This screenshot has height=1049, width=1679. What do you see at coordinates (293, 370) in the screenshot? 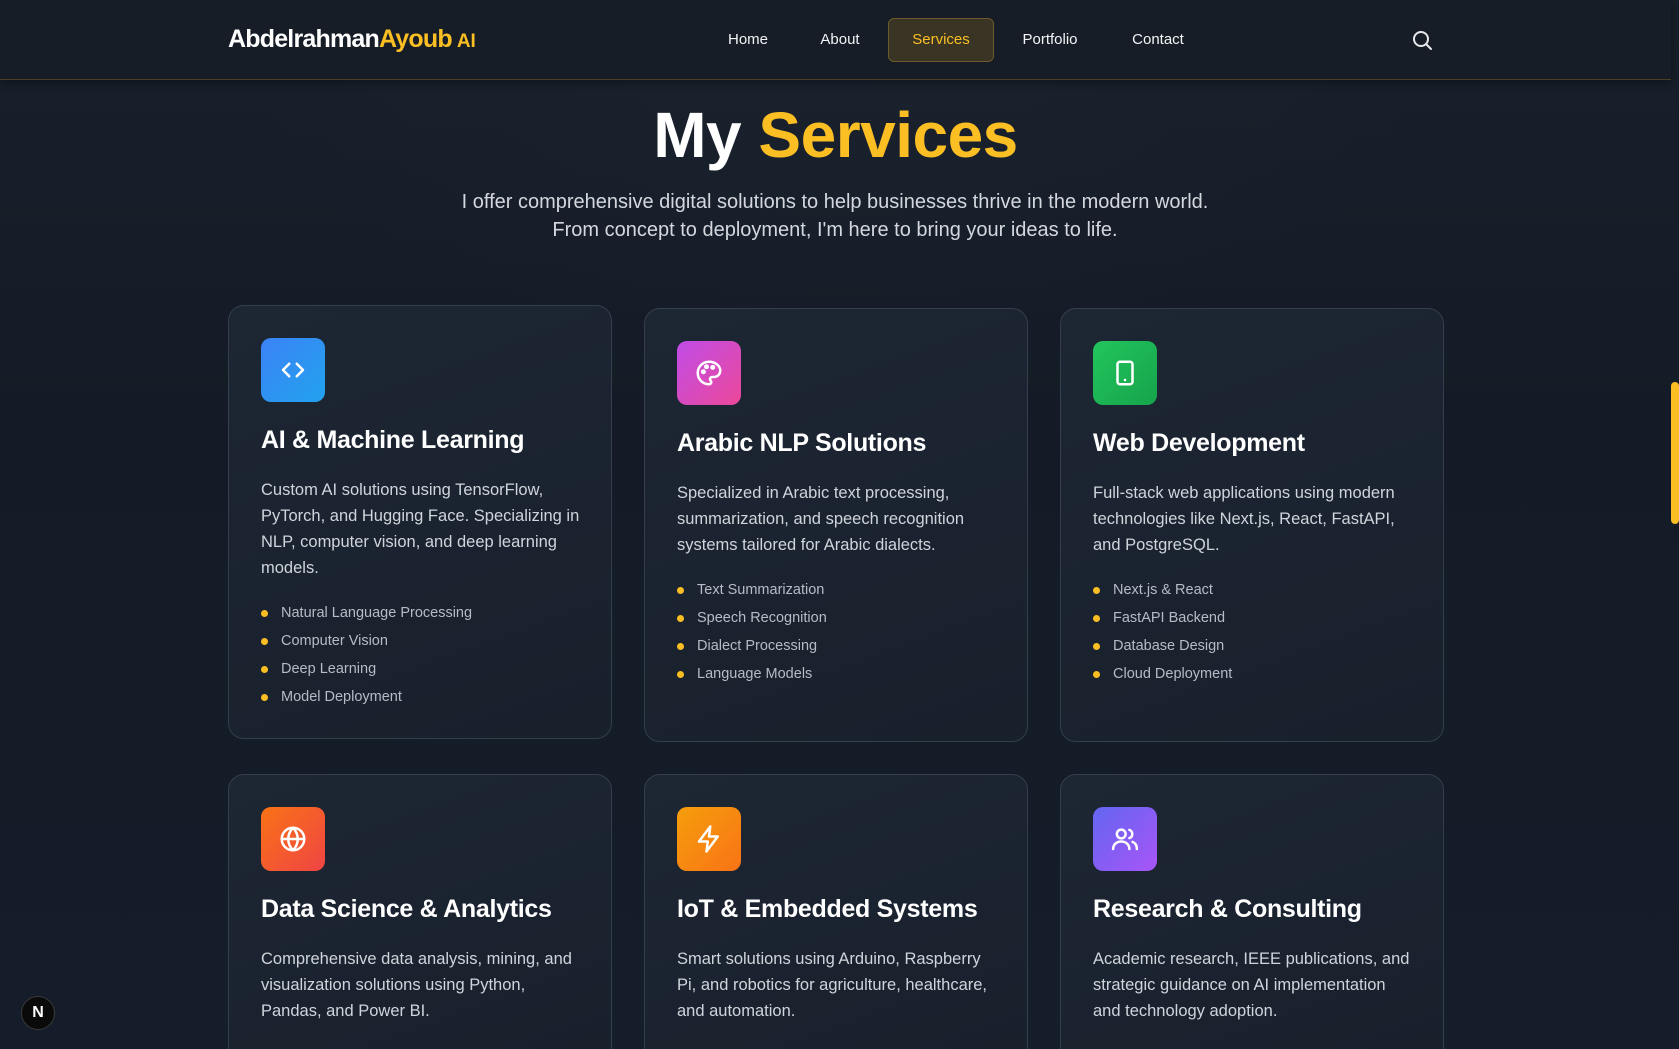
I see `code-icon` at bounding box center [293, 370].